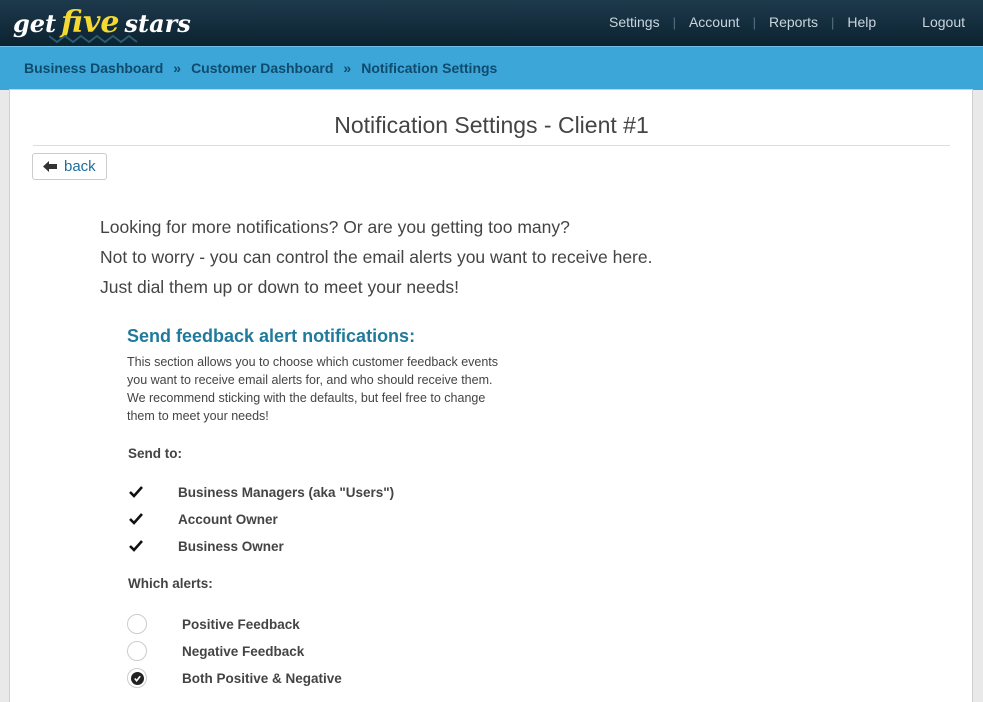  Describe the element at coordinates (943, 22) in the screenshot. I see `nav-logout-link: Logout` at that location.